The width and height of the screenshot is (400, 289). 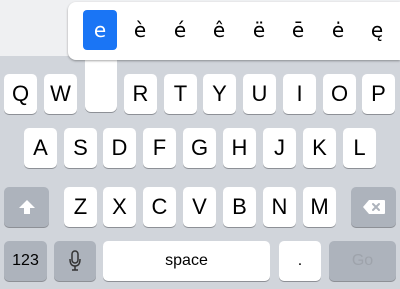 I want to click on accent-option-e-grave: è, so click(x=140, y=30).